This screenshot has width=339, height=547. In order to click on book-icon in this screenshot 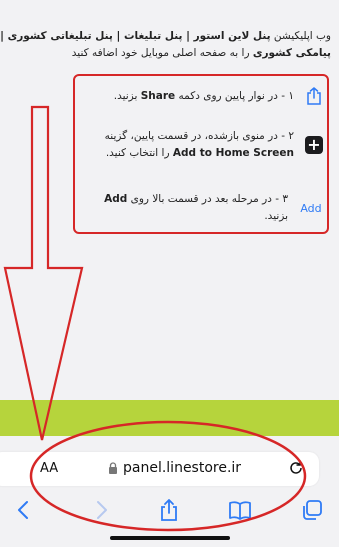, I will do `click(240, 510)`.